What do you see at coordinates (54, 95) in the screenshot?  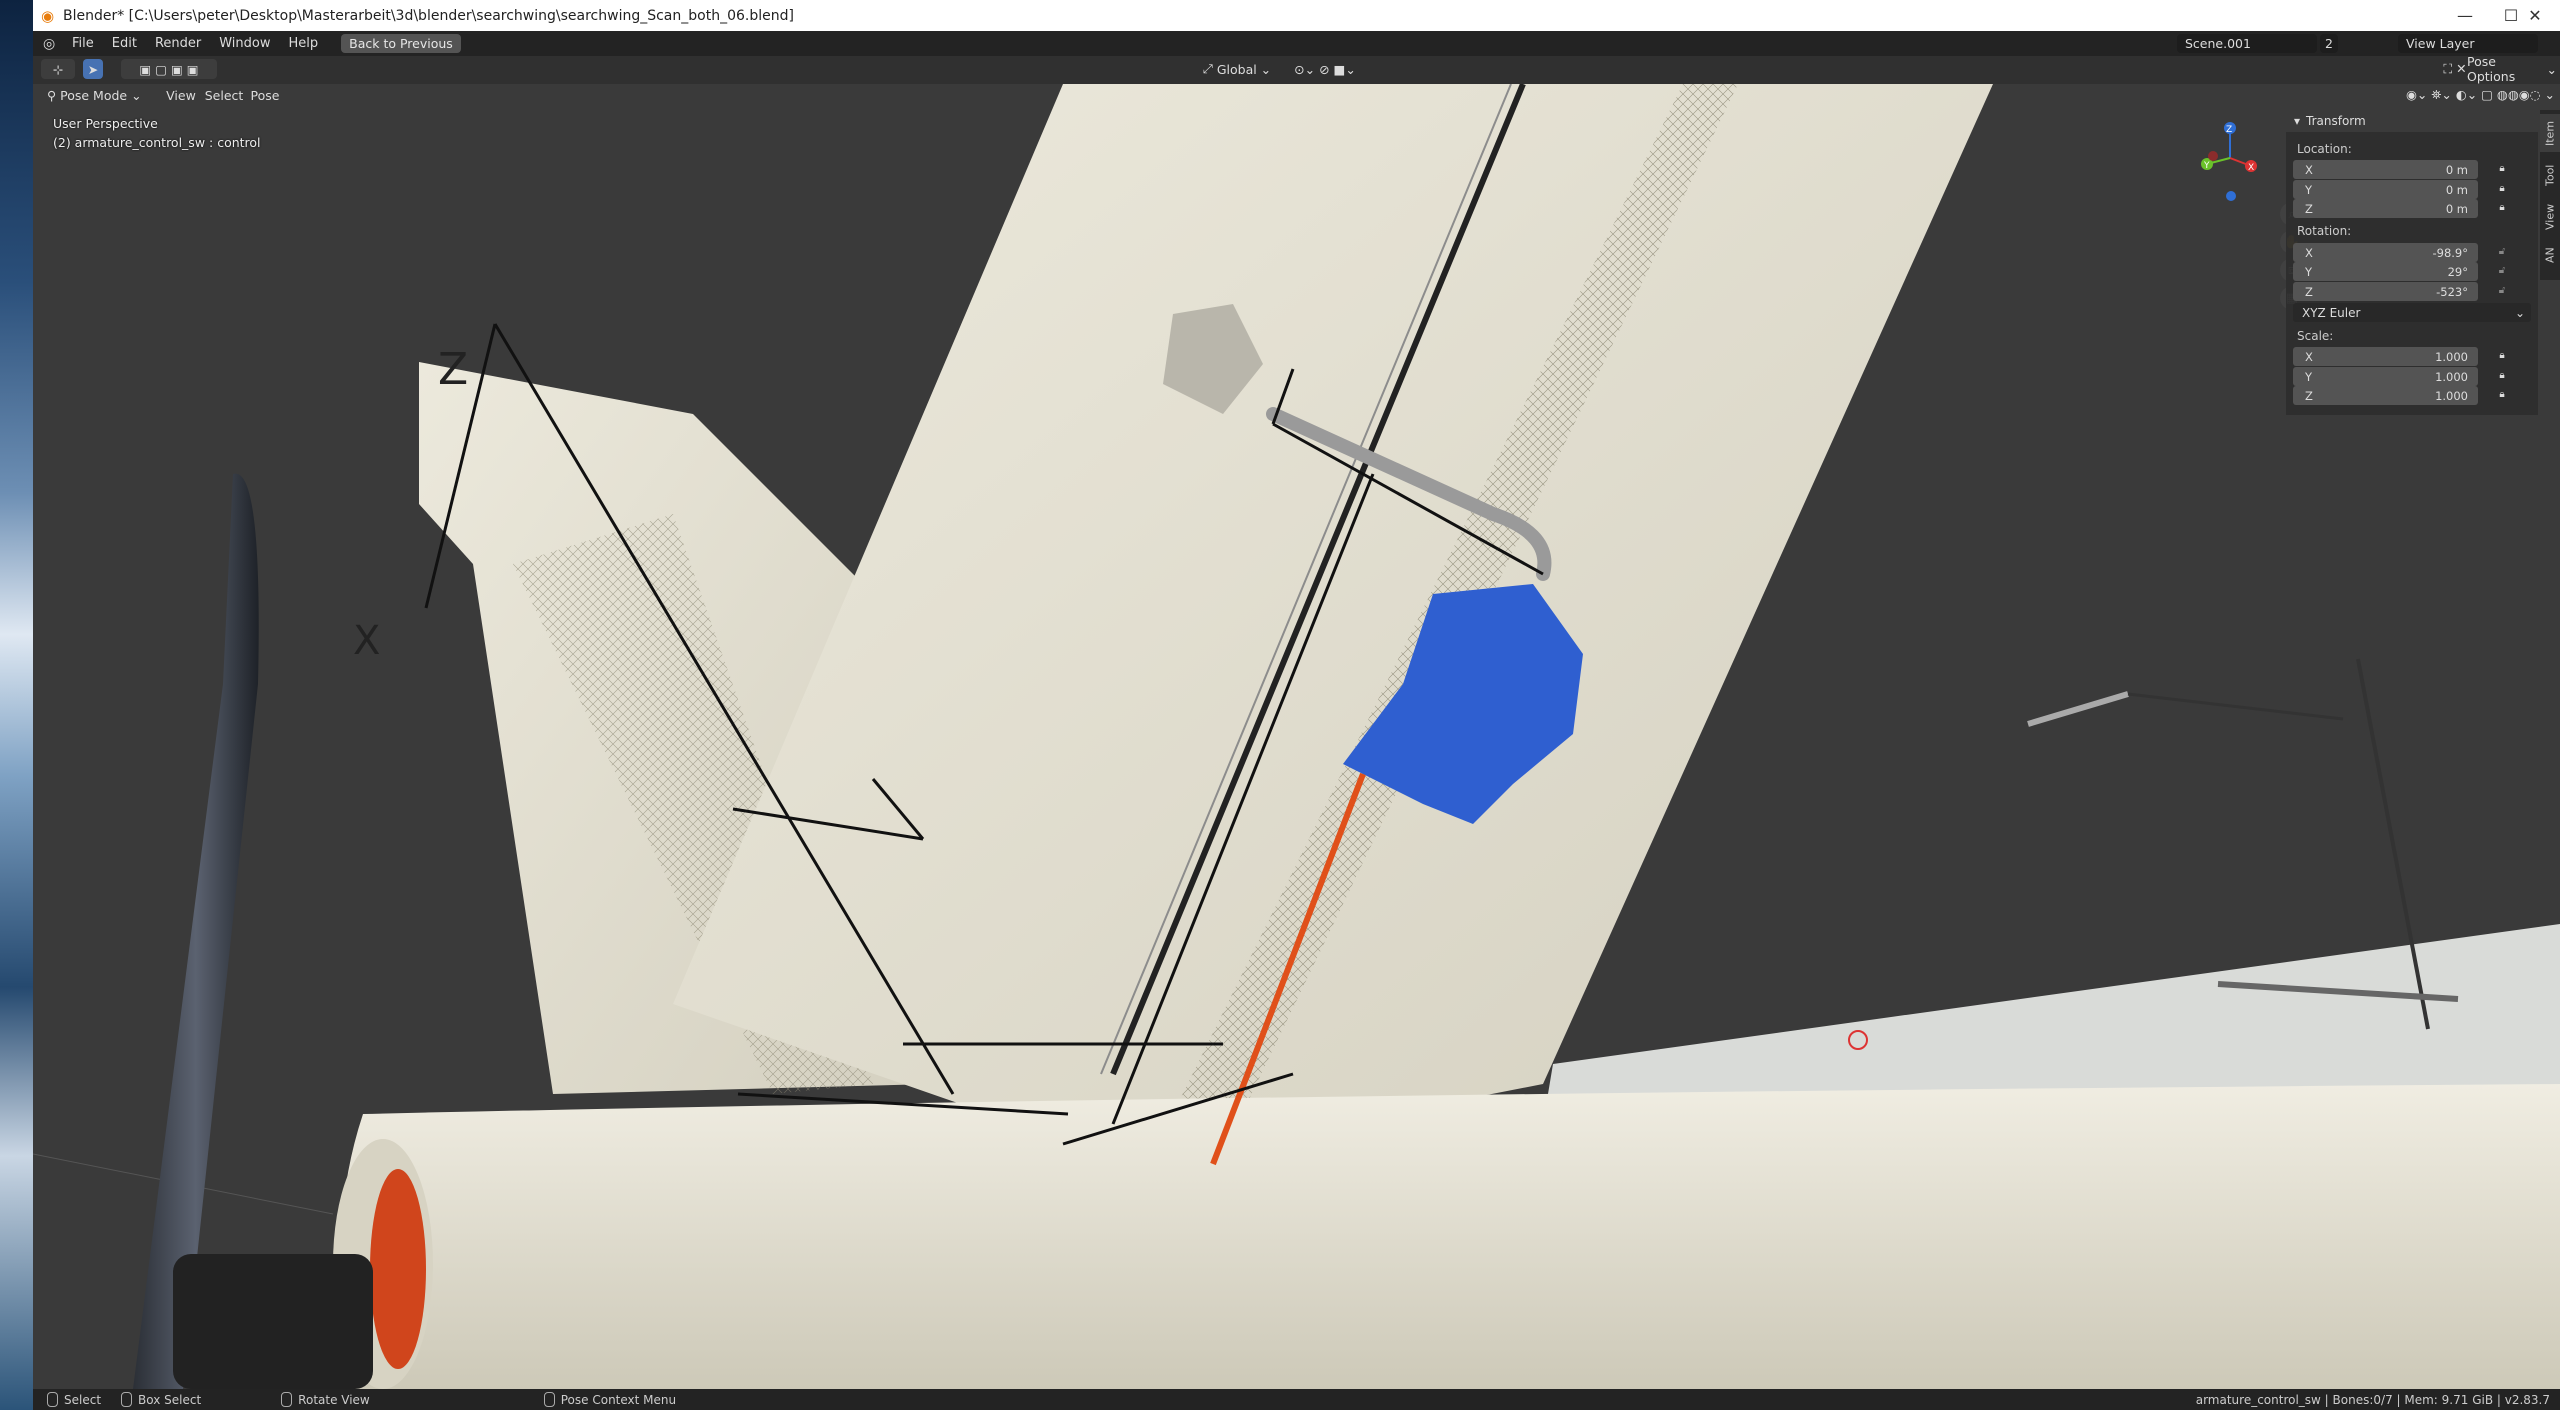 I see `pose-mode-icon: ⚲` at bounding box center [54, 95].